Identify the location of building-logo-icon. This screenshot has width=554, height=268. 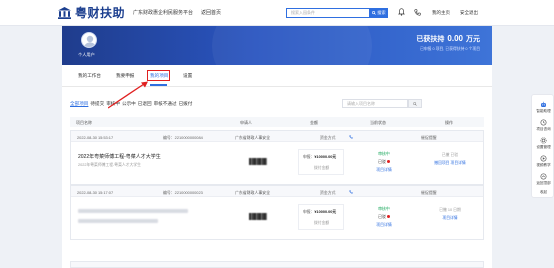
(64, 12).